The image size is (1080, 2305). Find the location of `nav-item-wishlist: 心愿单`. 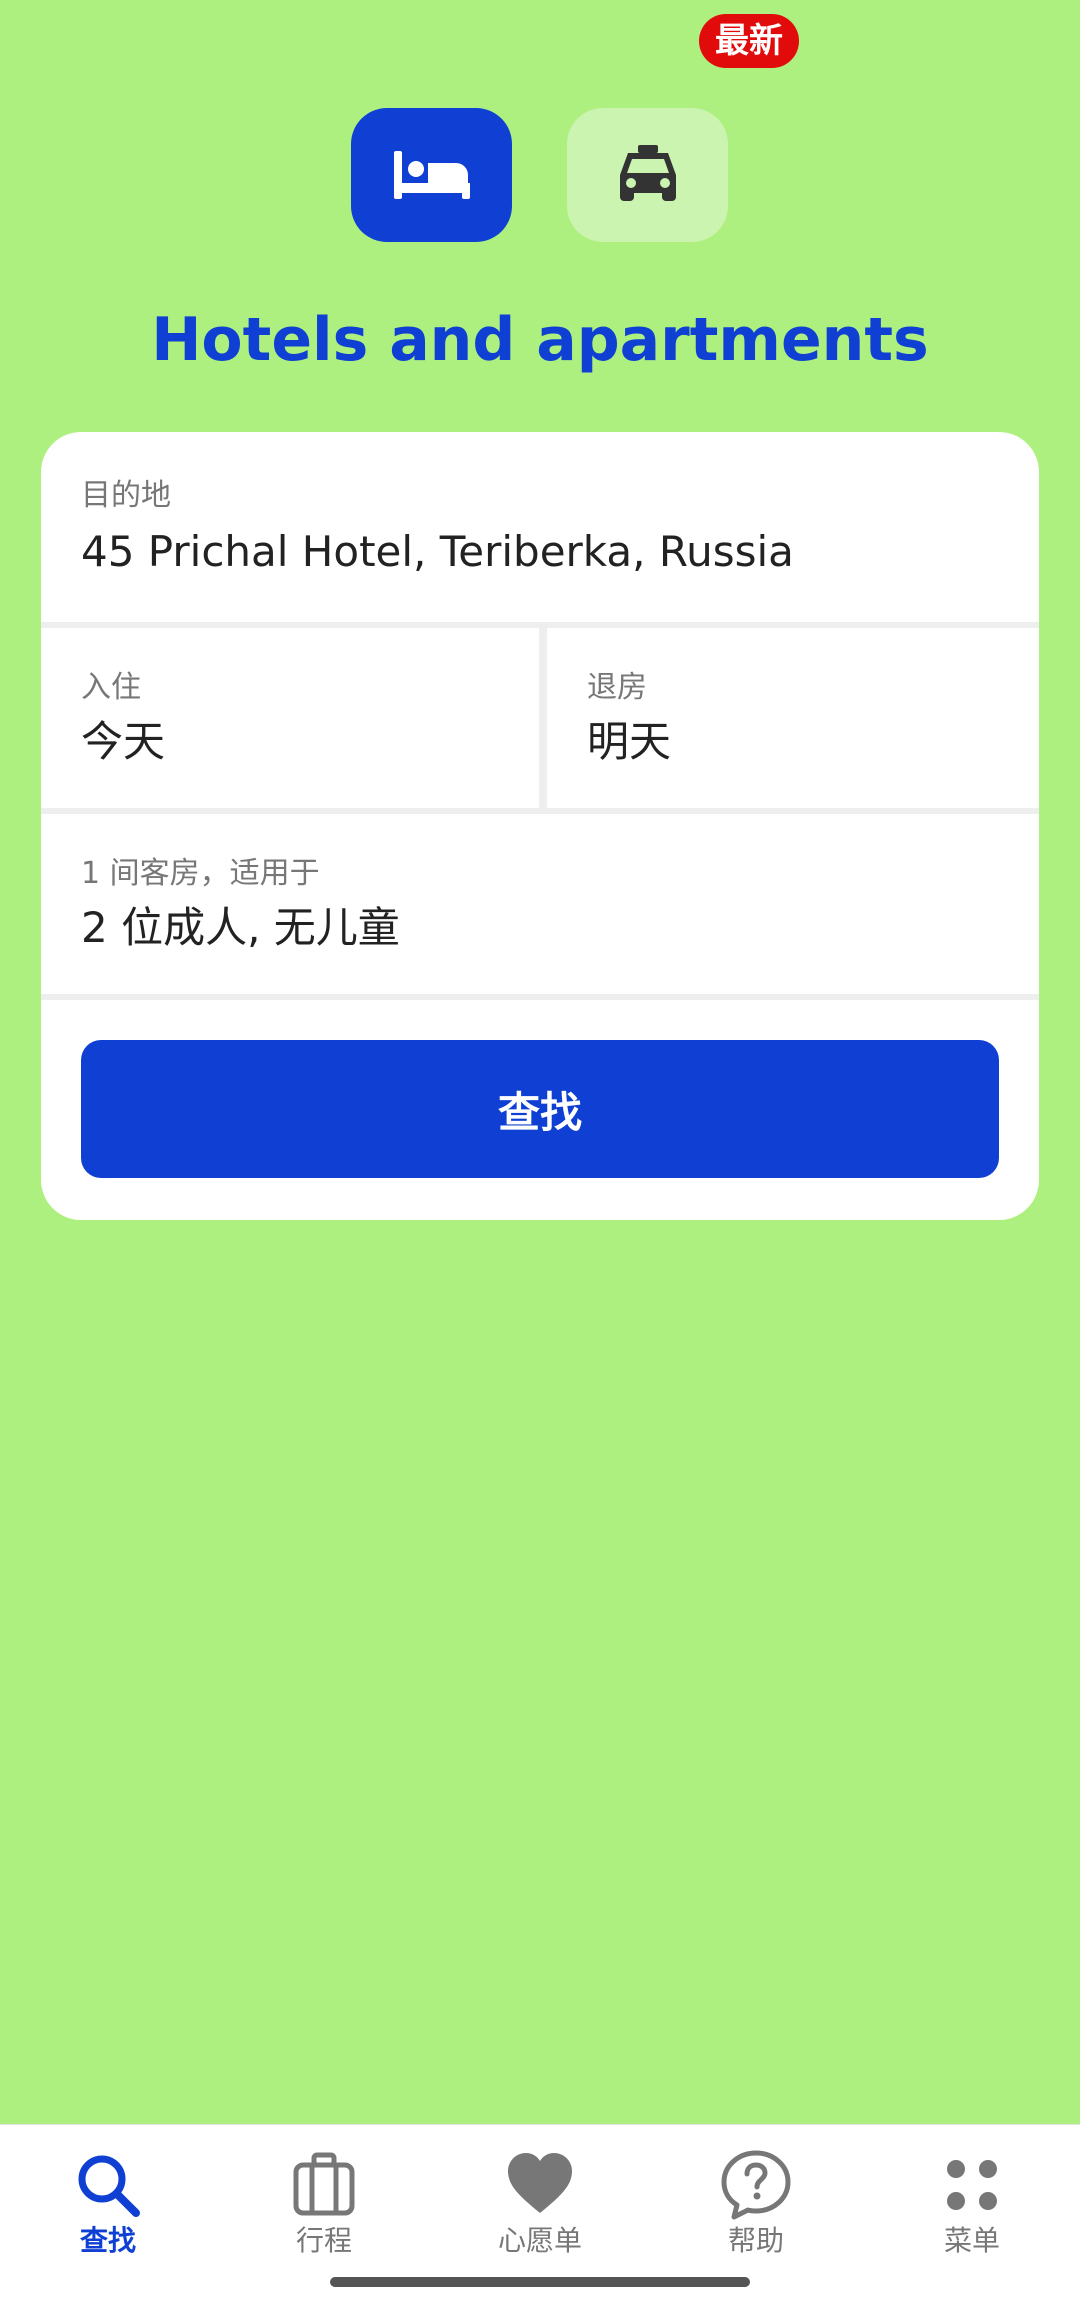

nav-item-wishlist: 心愿单 is located at coordinates (540, 2195).